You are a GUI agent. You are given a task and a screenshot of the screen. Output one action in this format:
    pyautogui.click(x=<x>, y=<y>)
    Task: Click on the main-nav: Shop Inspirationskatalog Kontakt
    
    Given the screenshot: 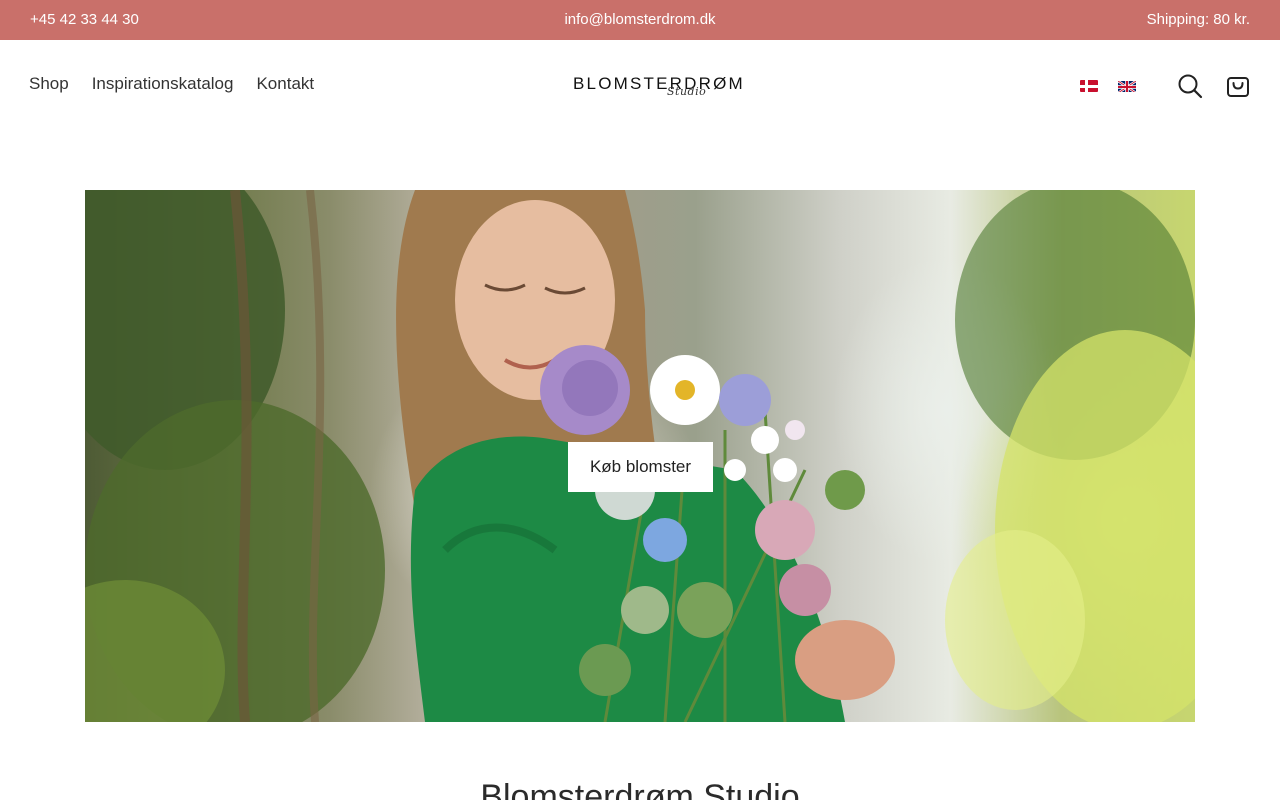 What is the action you would take?
    pyautogui.click(x=171, y=84)
    